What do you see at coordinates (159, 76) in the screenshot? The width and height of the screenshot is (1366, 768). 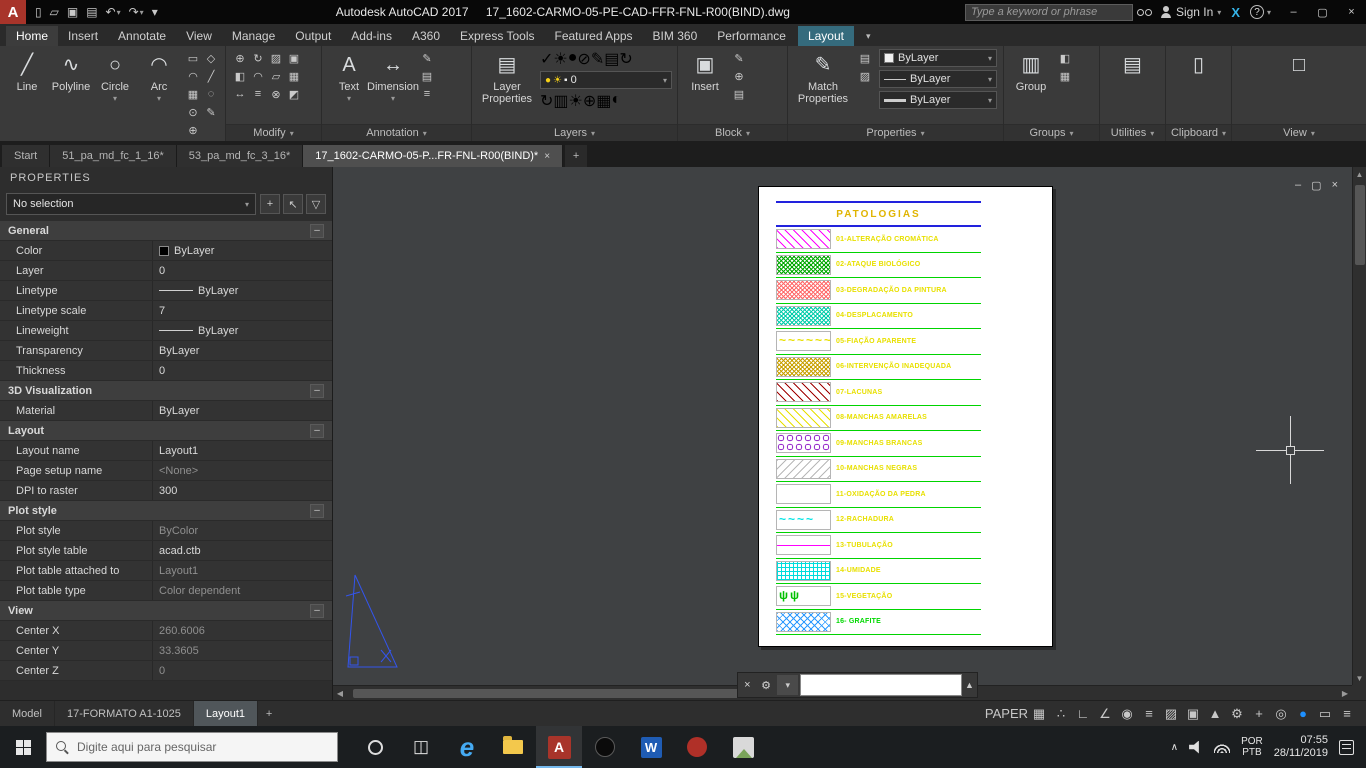 I see `arc-button: ◠ Arc ▾` at bounding box center [159, 76].